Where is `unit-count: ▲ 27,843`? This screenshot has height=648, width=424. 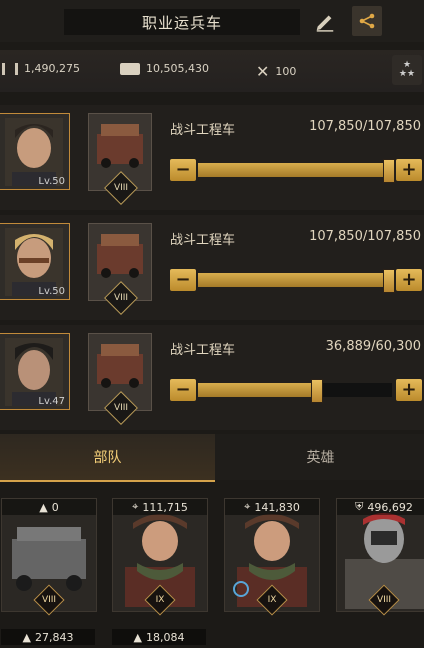
unit-count: ▲ 27,843 is located at coordinates (48, 637).